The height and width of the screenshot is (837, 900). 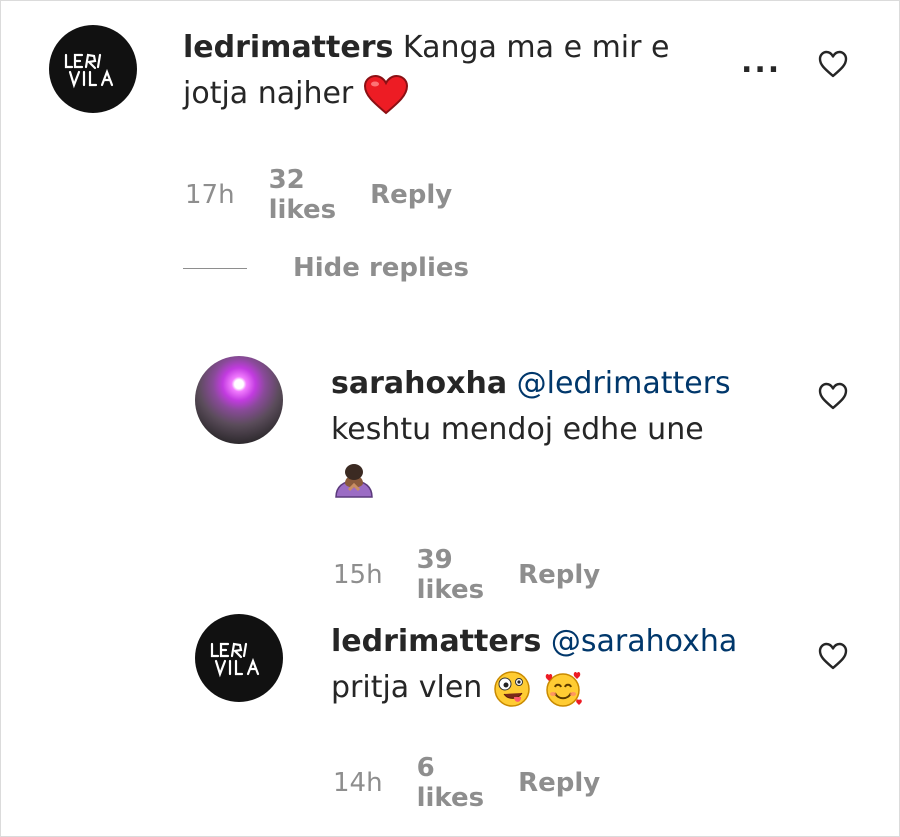 I want to click on likes-count: 39 likes, so click(x=451, y=575).